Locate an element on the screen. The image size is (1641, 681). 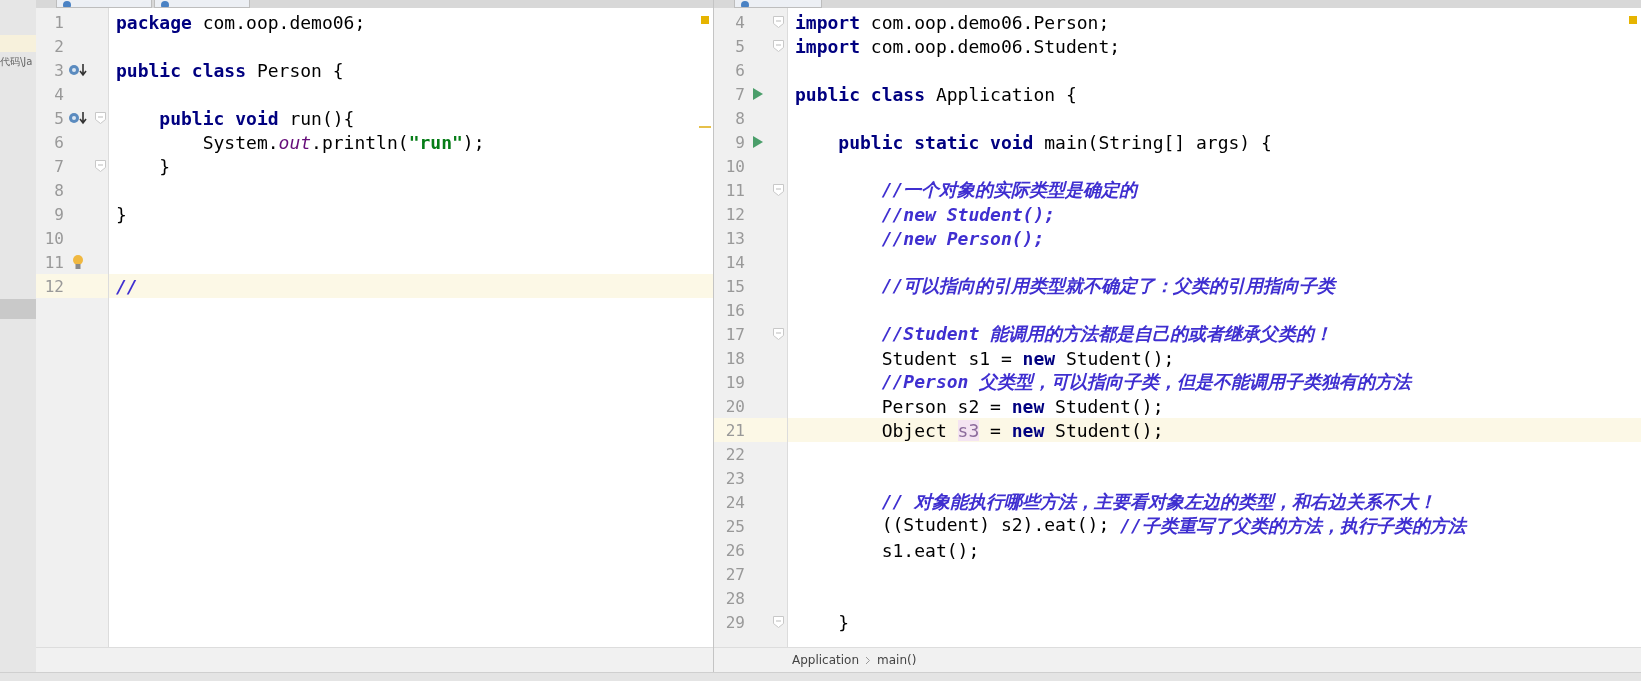
code-text: Person s2 = is located at coordinates (941, 406).